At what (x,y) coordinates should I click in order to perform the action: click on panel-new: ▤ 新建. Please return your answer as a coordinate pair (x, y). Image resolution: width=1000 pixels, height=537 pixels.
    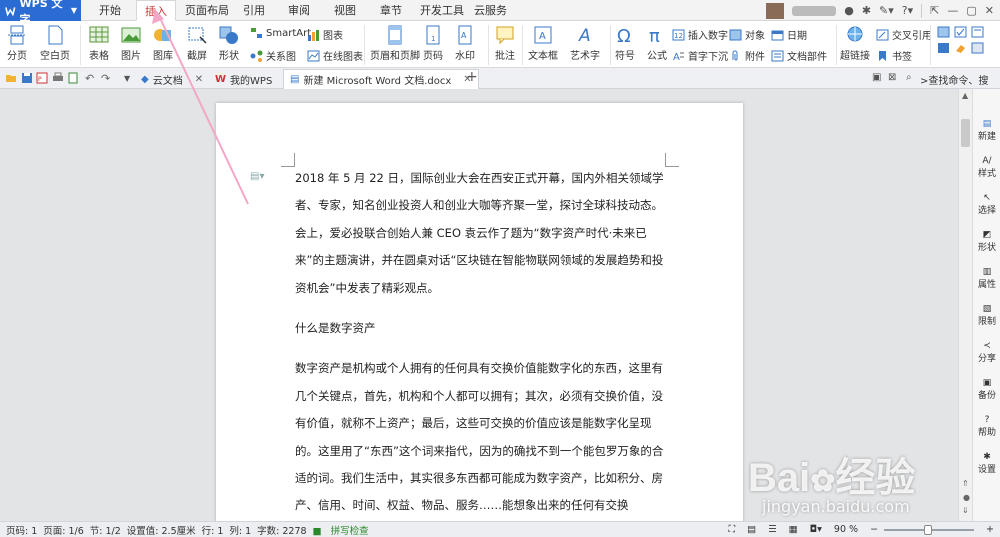
    Looking at the image, I should click on (986, 130).